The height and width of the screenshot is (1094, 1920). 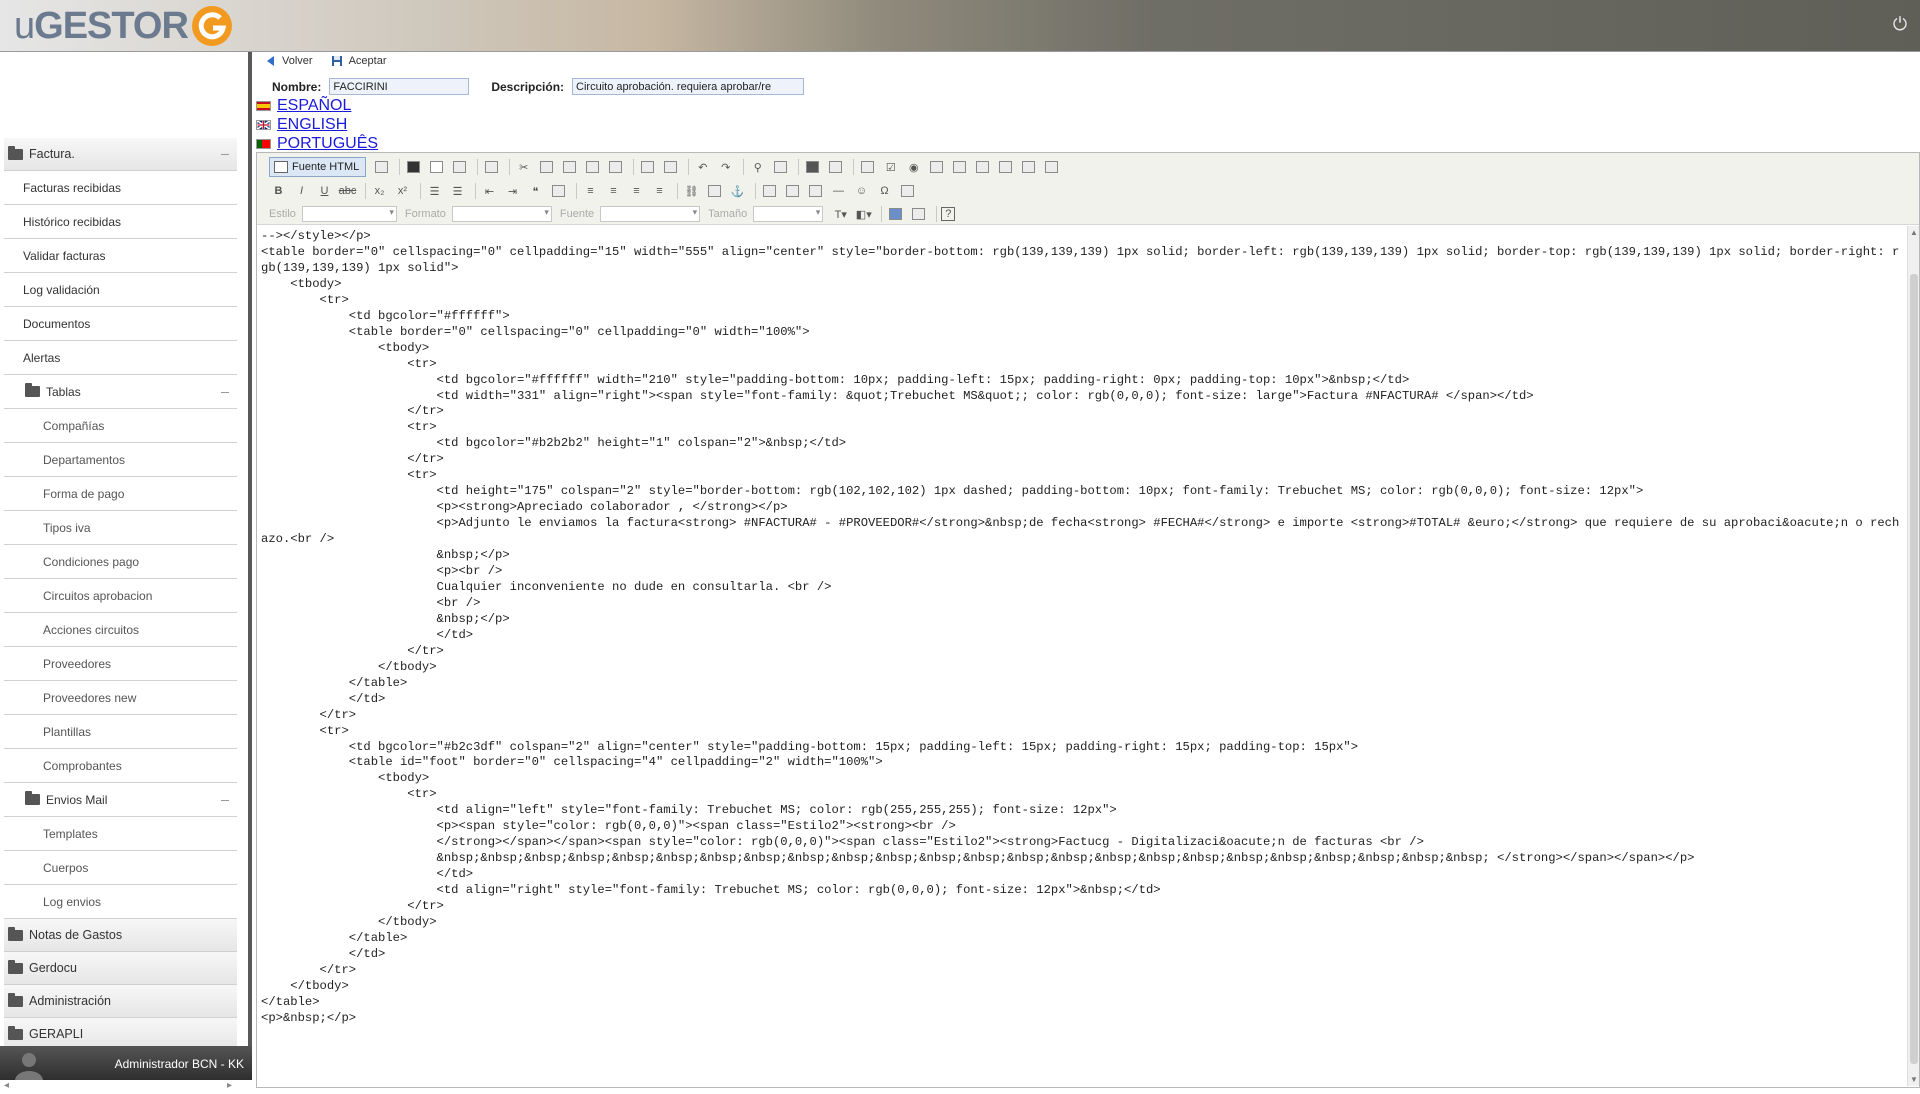 I want to click on image-button-icon, so click(x=1028, y=167).